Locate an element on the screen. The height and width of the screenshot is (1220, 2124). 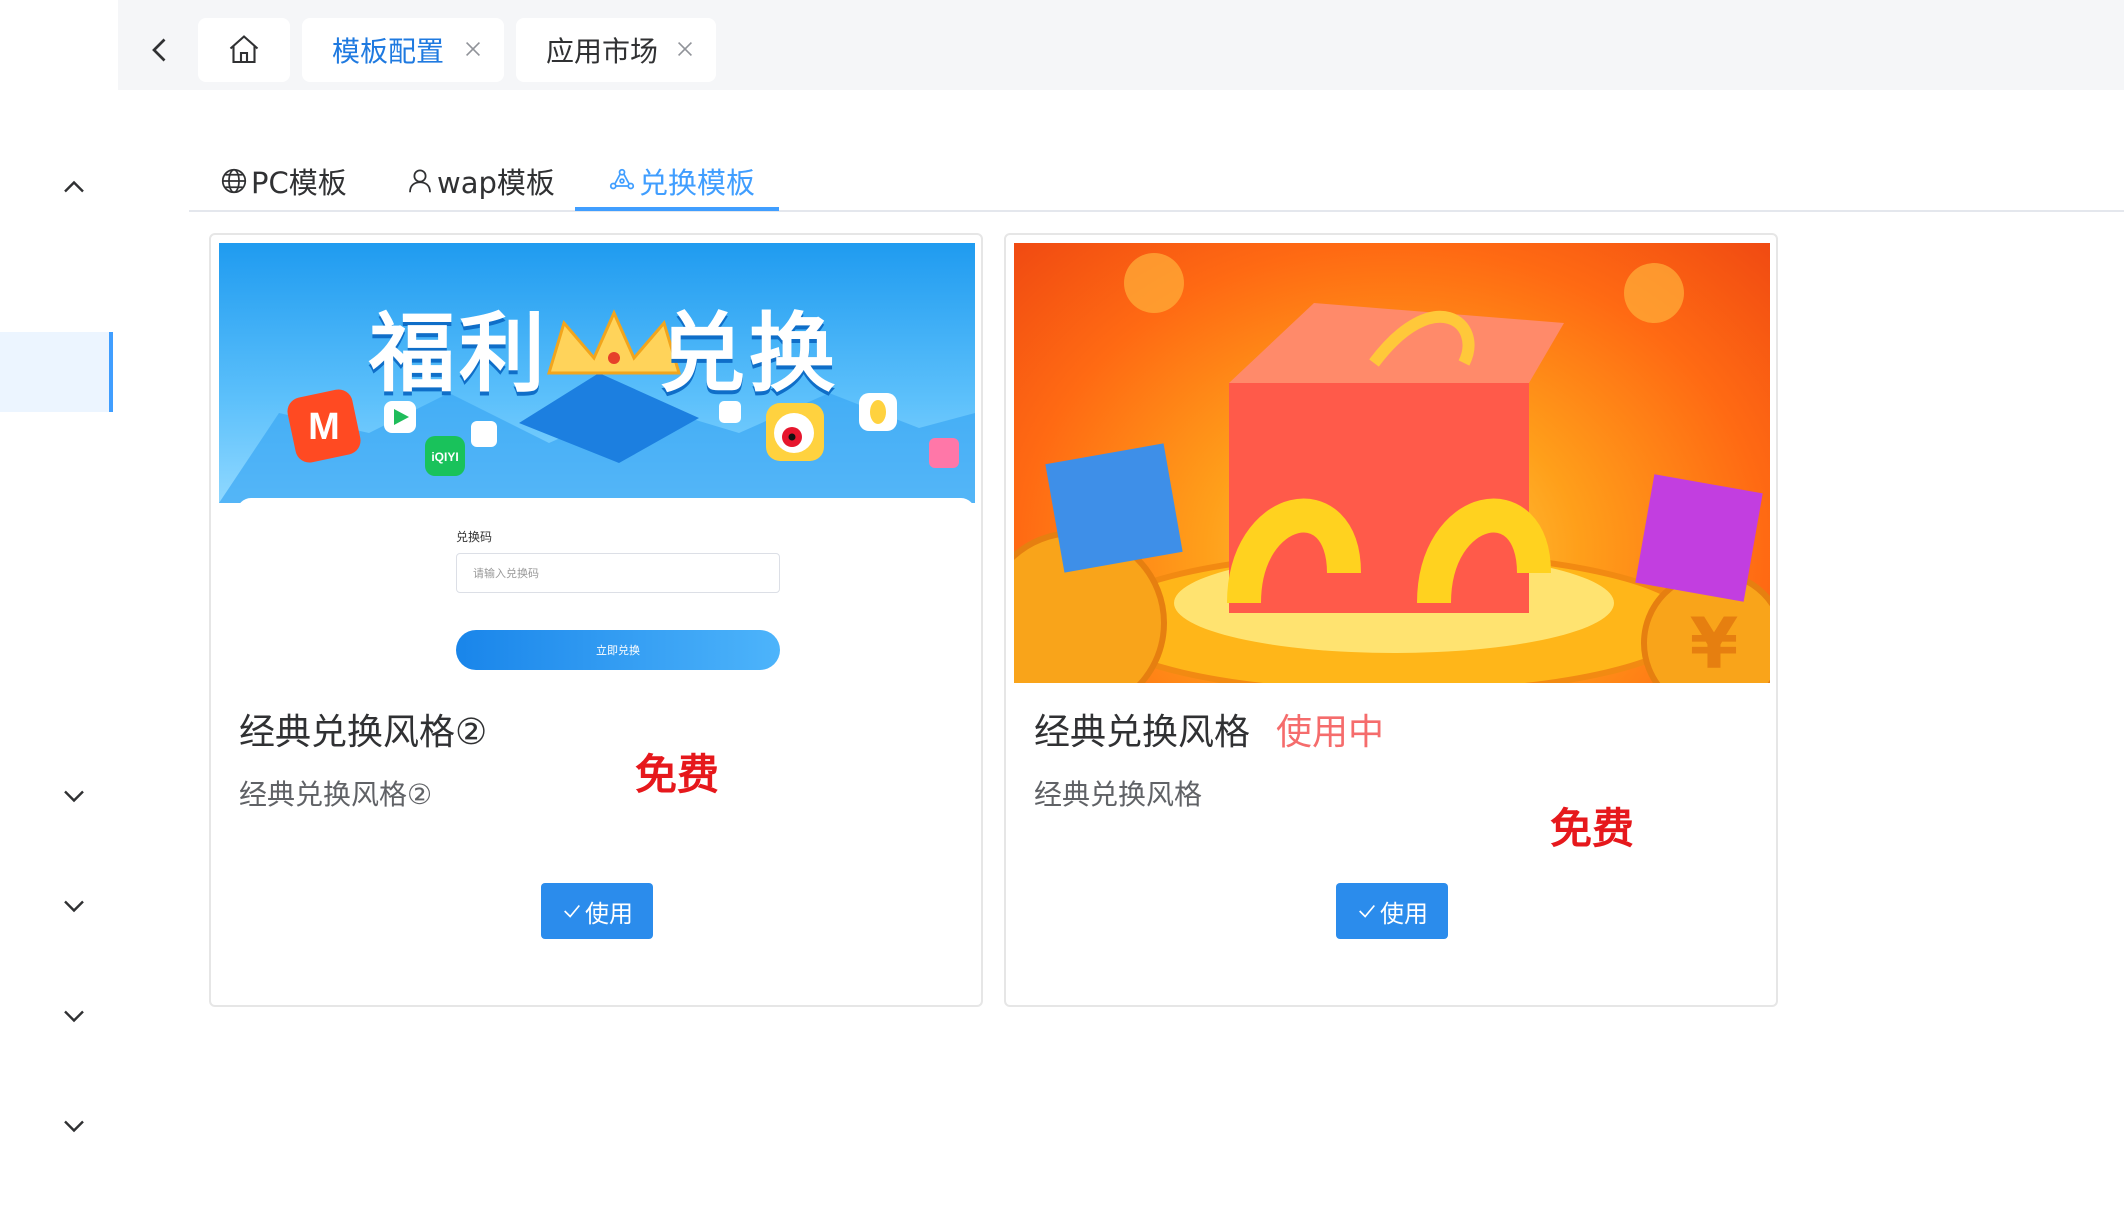
tab-template-config: 模板配置 is located at coordinates (403, 50).